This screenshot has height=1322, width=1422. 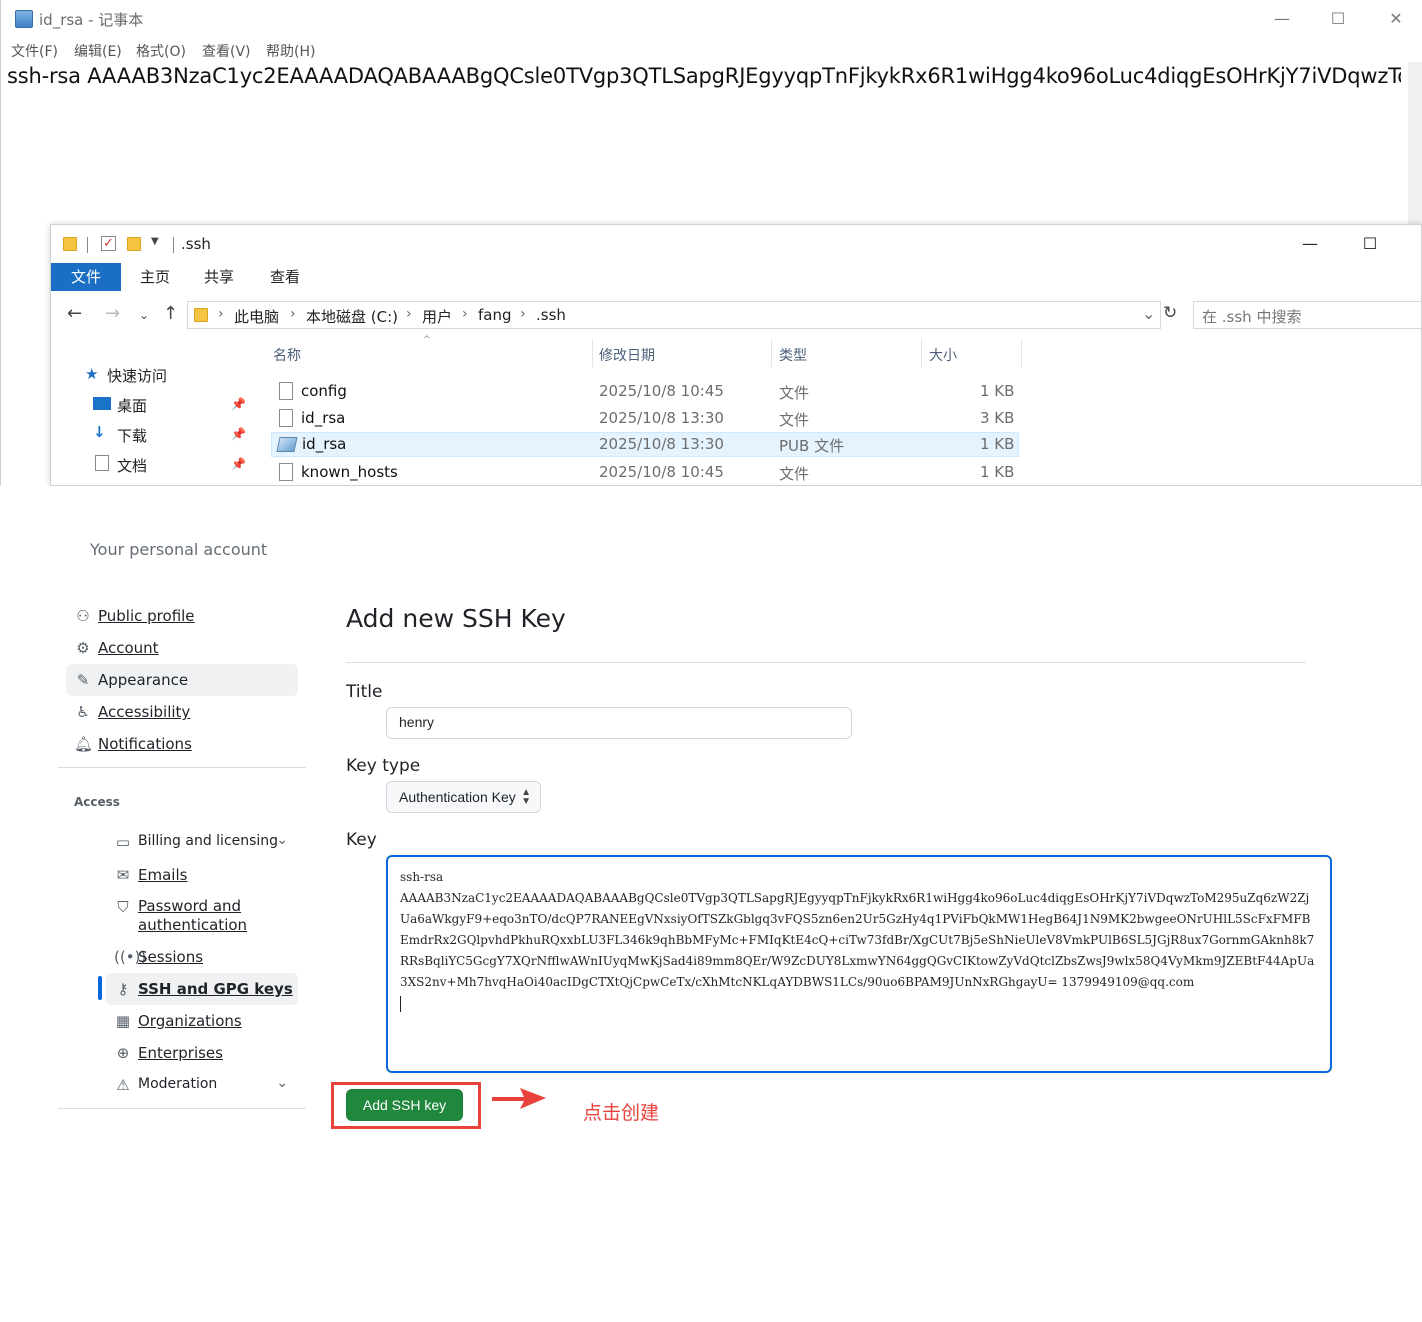 What do you see at coordinates (134, 244) in the screenshot?
I see `new-folder-icon` at bounding box center [134, 244].